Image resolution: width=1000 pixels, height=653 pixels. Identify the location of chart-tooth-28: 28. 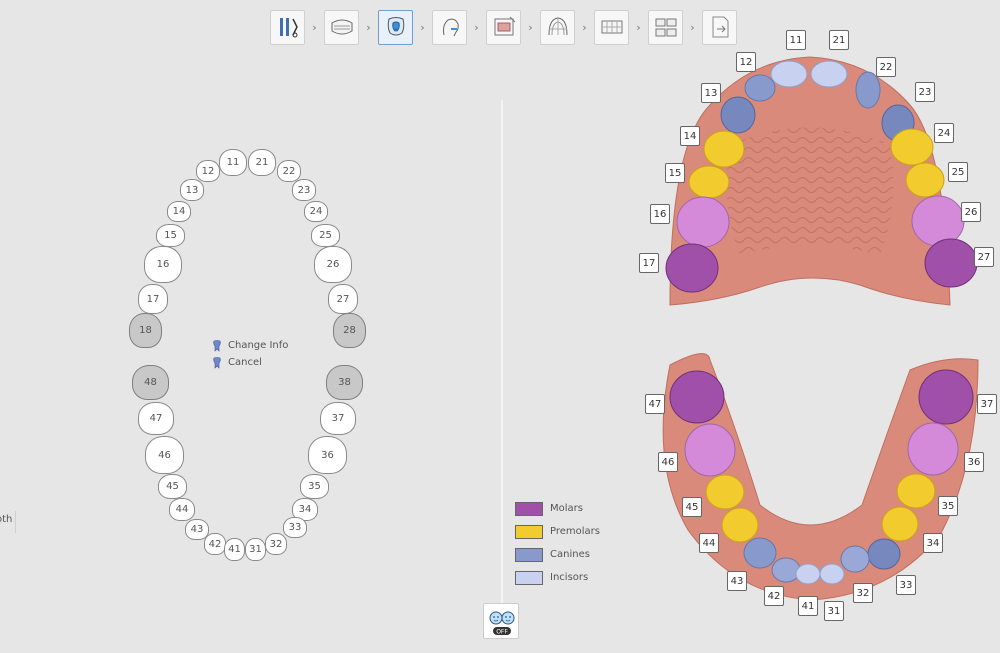
(349, 330).